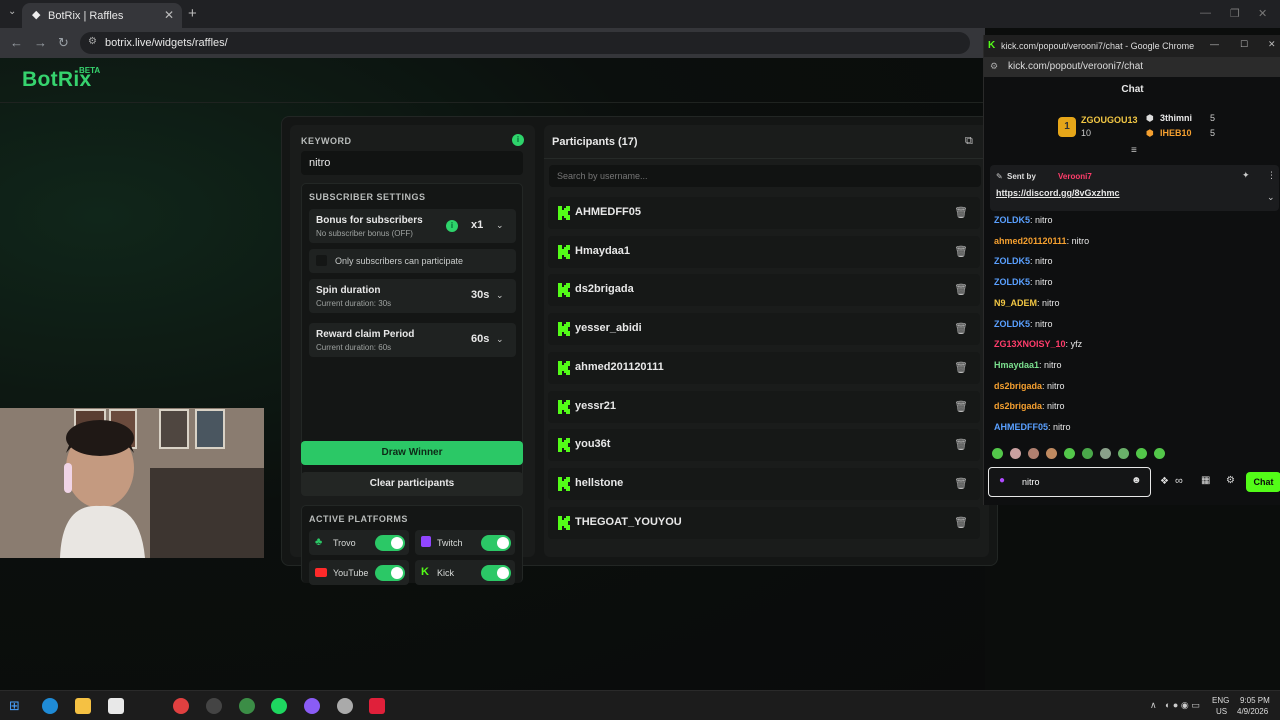 The width and height of the screenshot is (1280, 720). I want to click on channel-points-icon: ❖, so click(1164, 481).